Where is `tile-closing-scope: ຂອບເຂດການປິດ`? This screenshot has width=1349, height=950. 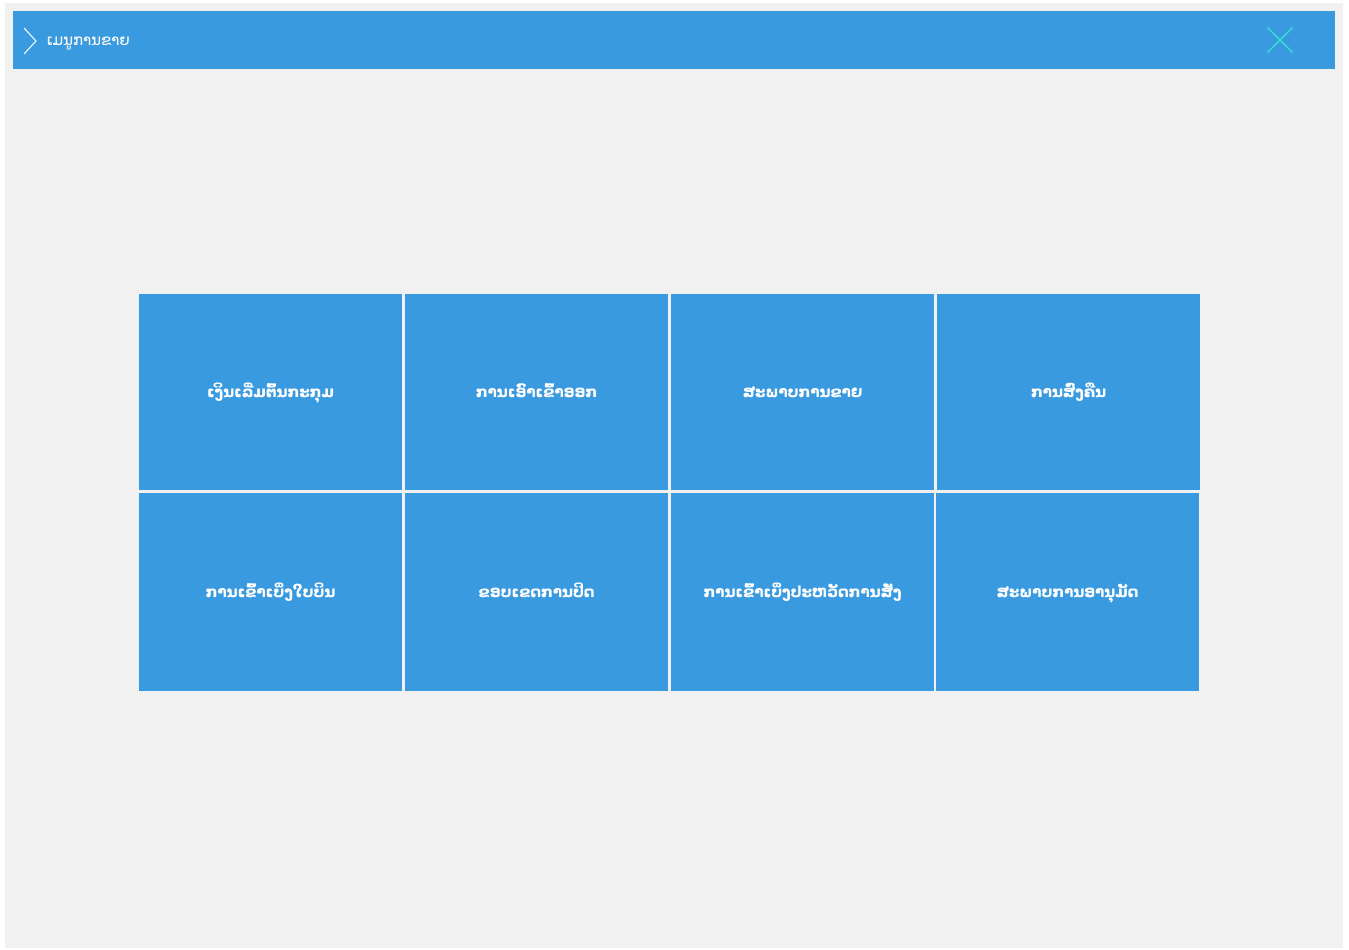
tile-closing-scope: ຂອບເຂດການປິດ is located at coordinates (536, 592).